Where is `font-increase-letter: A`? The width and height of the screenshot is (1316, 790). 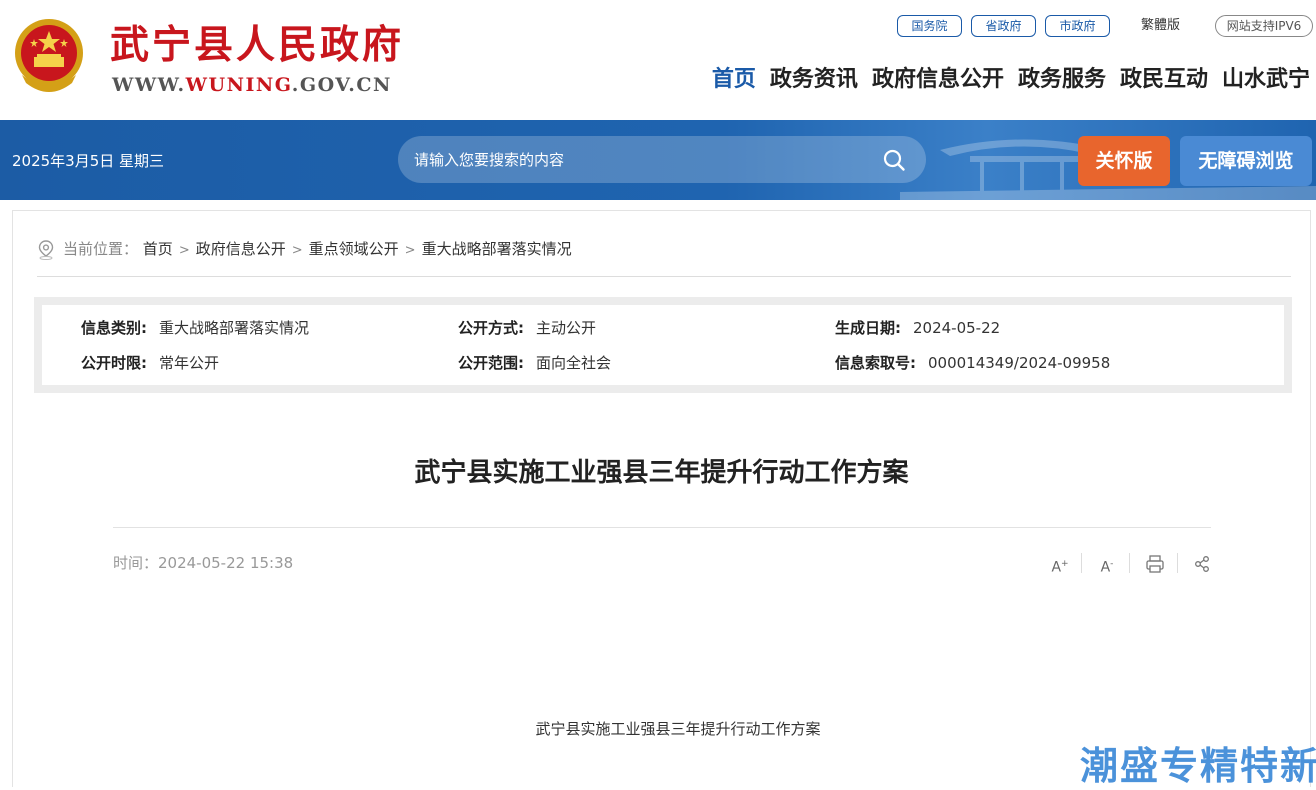
font-increase-letter: A is located at coordinates (1056, 567).